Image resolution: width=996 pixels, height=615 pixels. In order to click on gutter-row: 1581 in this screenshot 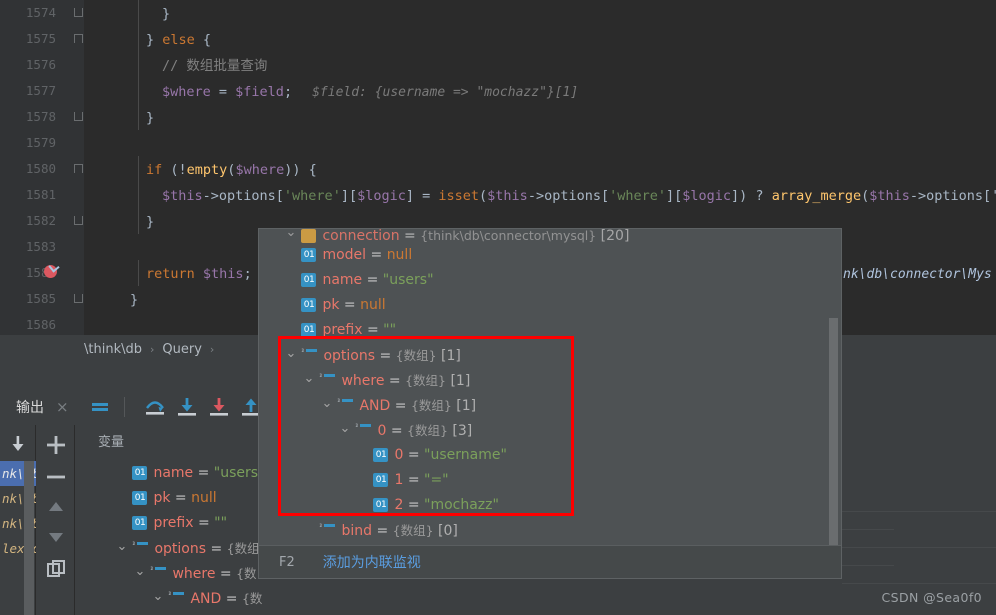, I will do `click(42, 195)`.